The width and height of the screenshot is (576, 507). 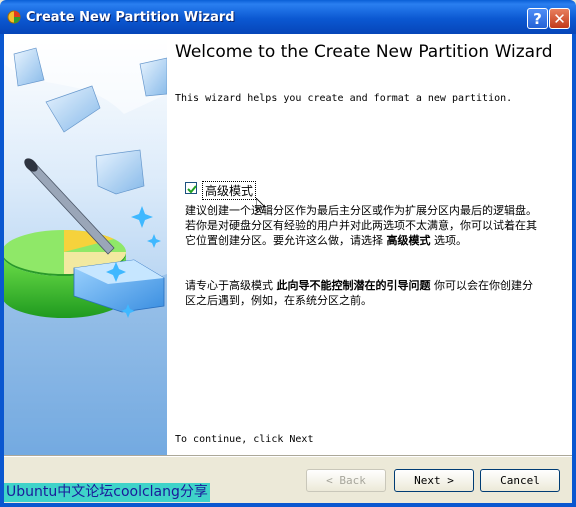 I want to click on checkbox-box, so click(x=191, y=188).